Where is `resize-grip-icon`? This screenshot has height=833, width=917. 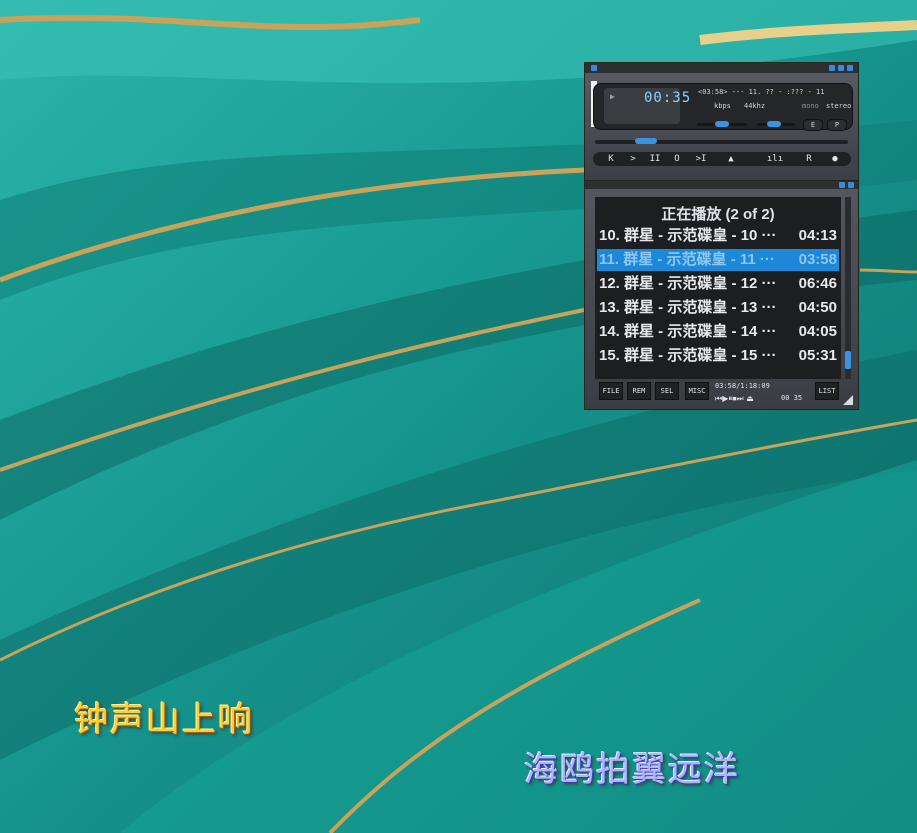
resize-grip-icon is located at coordinates (848, 400).